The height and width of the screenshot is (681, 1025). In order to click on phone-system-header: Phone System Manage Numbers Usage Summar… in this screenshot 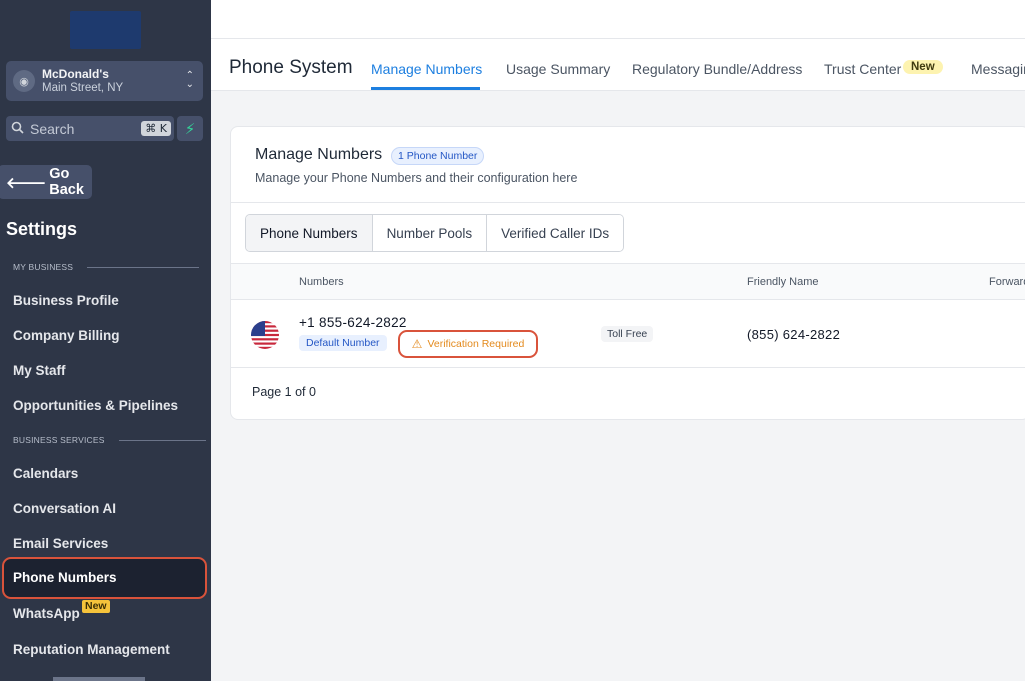, I will do `click(618, 65)`.